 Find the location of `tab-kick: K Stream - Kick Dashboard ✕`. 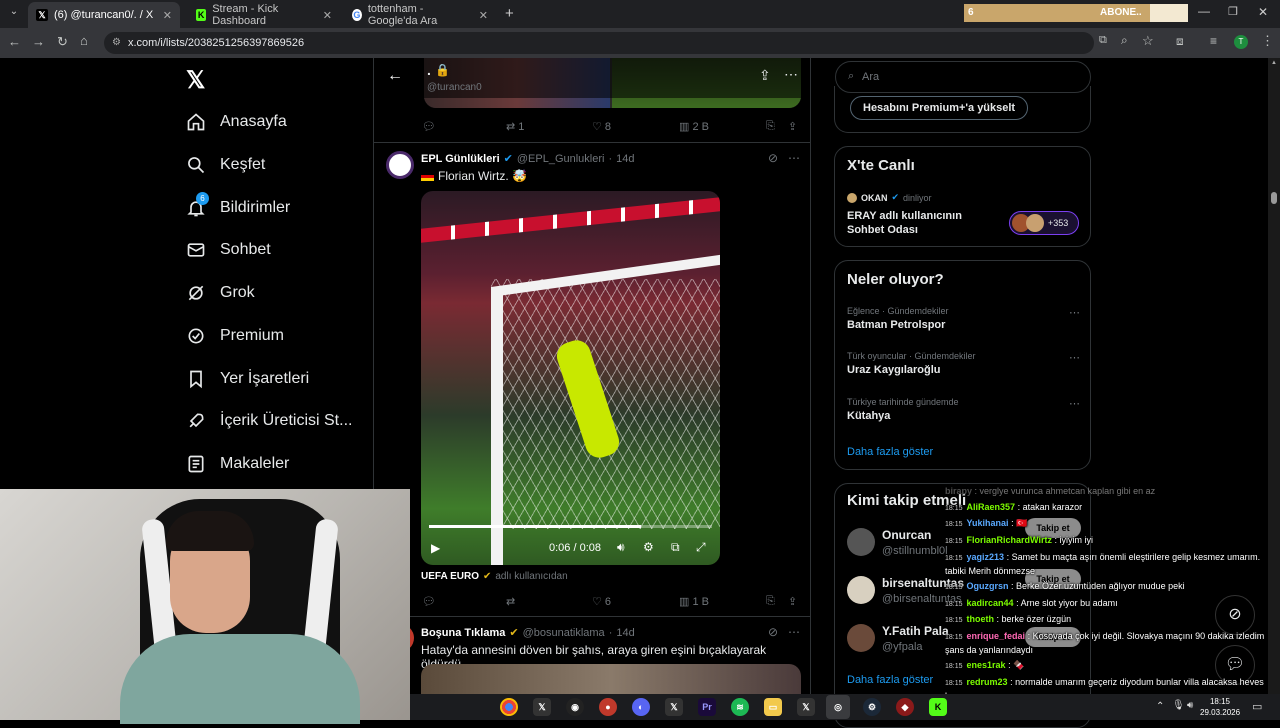

tab-kick: K Stream - Kick Dashboard ✕ is located at coordinates (264, 15).